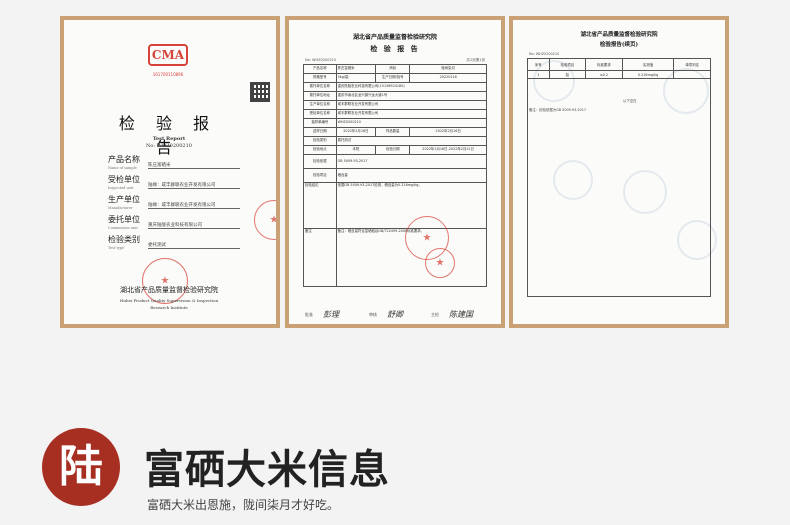 Image resolution: width=790 pixels, height=525 pixels. I want to click on cma-logo: CMA, so click(168, 55).